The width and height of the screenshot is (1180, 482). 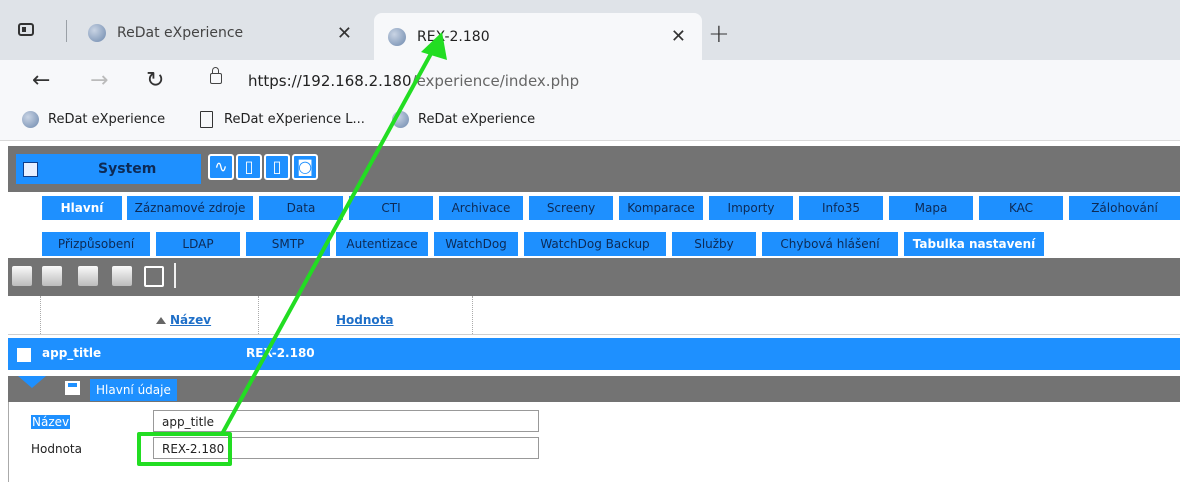 I want to click on menu-item-sluzby: Služby, so click(x=714, y=244).